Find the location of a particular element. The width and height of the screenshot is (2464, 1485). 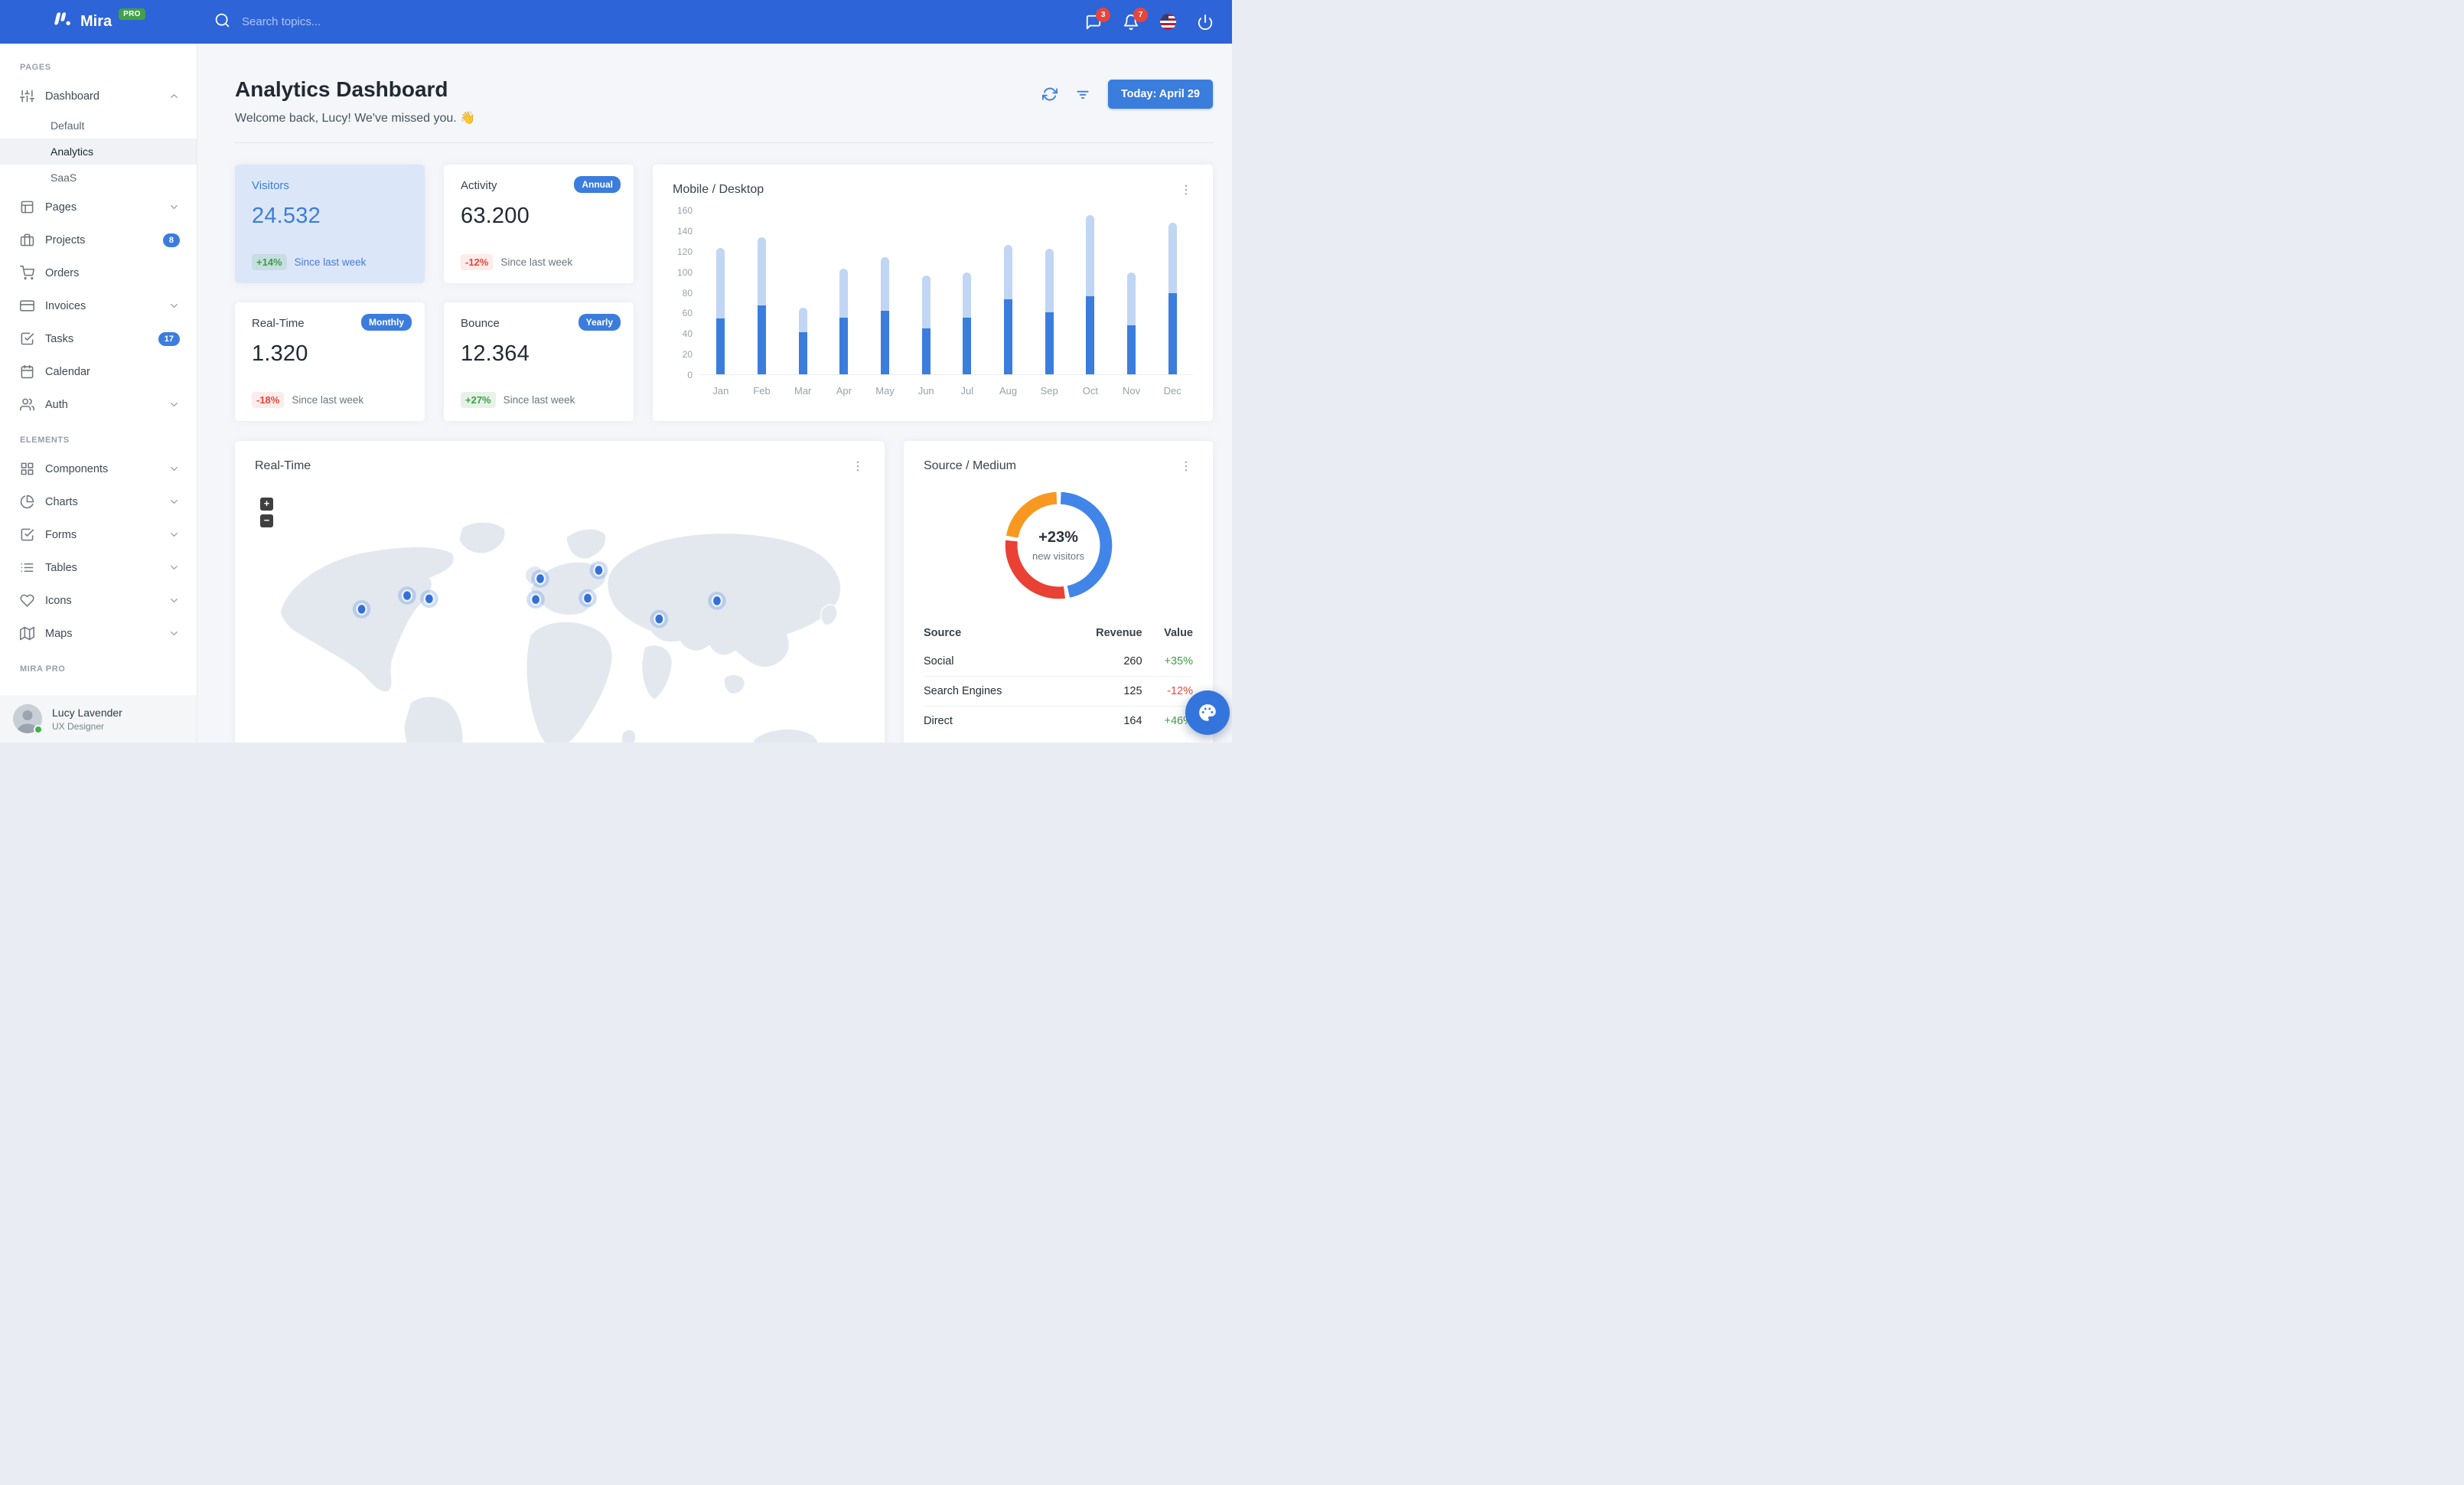

sidebar-item-charts: Charts is located at coordinates (98, 501).